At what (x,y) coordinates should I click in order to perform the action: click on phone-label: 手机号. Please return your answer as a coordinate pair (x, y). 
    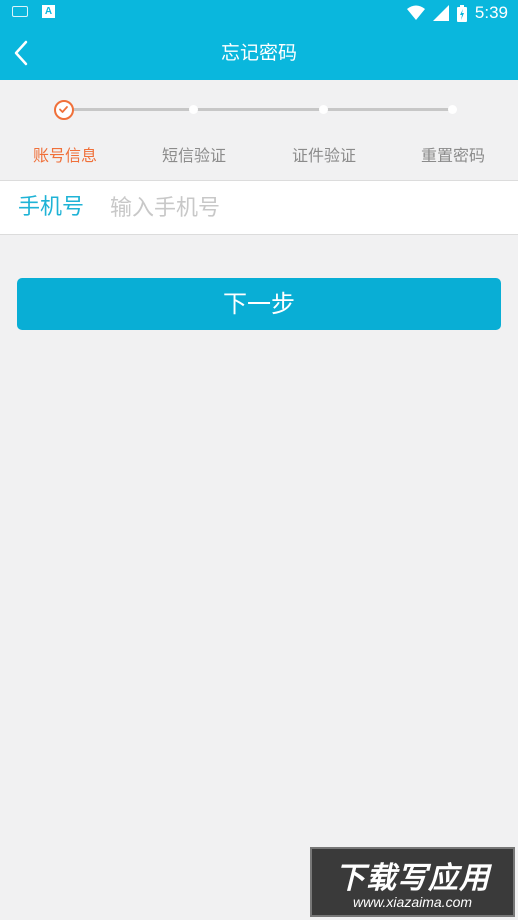
    Looking at the image, I should click on (51, 207).